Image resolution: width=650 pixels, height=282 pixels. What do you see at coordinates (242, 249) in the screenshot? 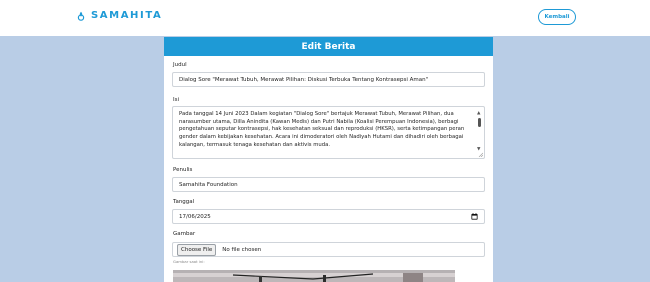
I see `file-status-text: No file chosen` at bounding box center [242, 249].